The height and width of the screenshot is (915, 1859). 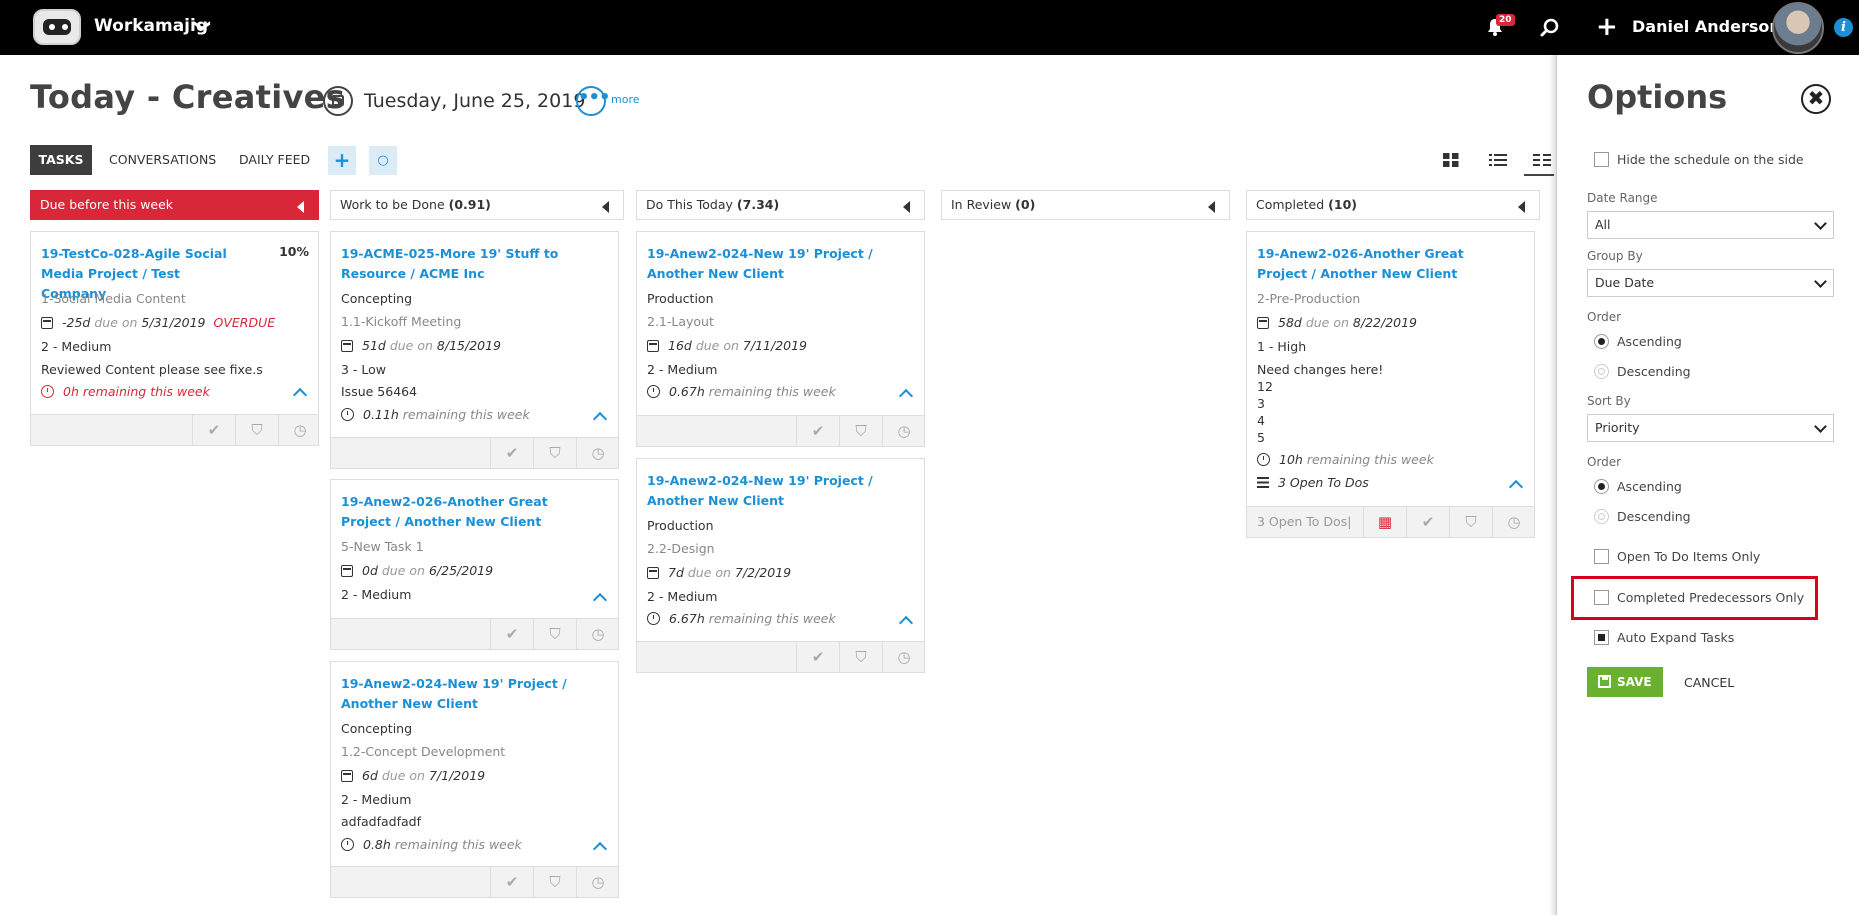 I want to click on add-plus-icon: +, so click(x=1607, y=27).